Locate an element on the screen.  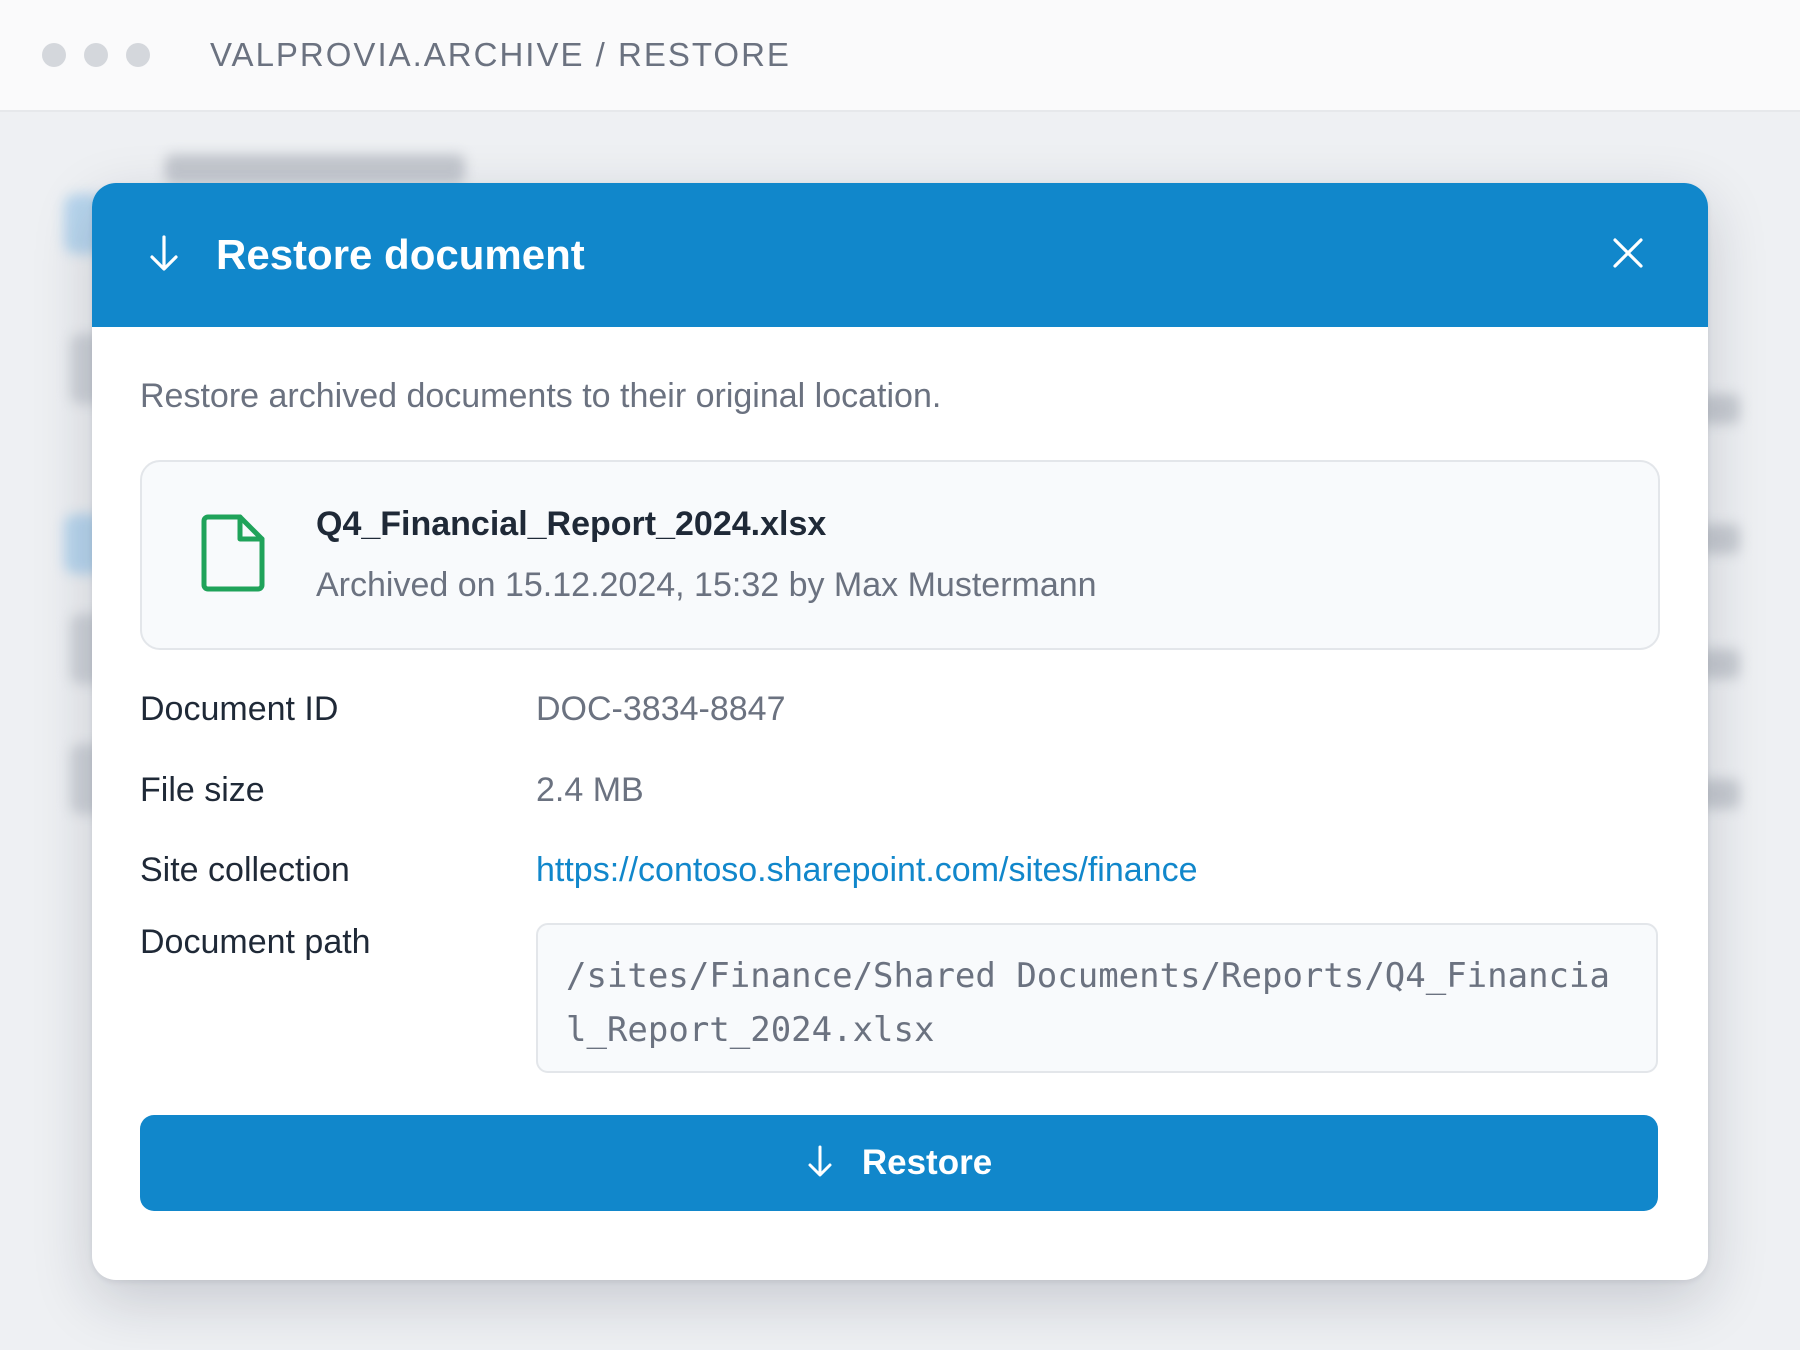
window-close-dot is located at coordinates (54, 55).